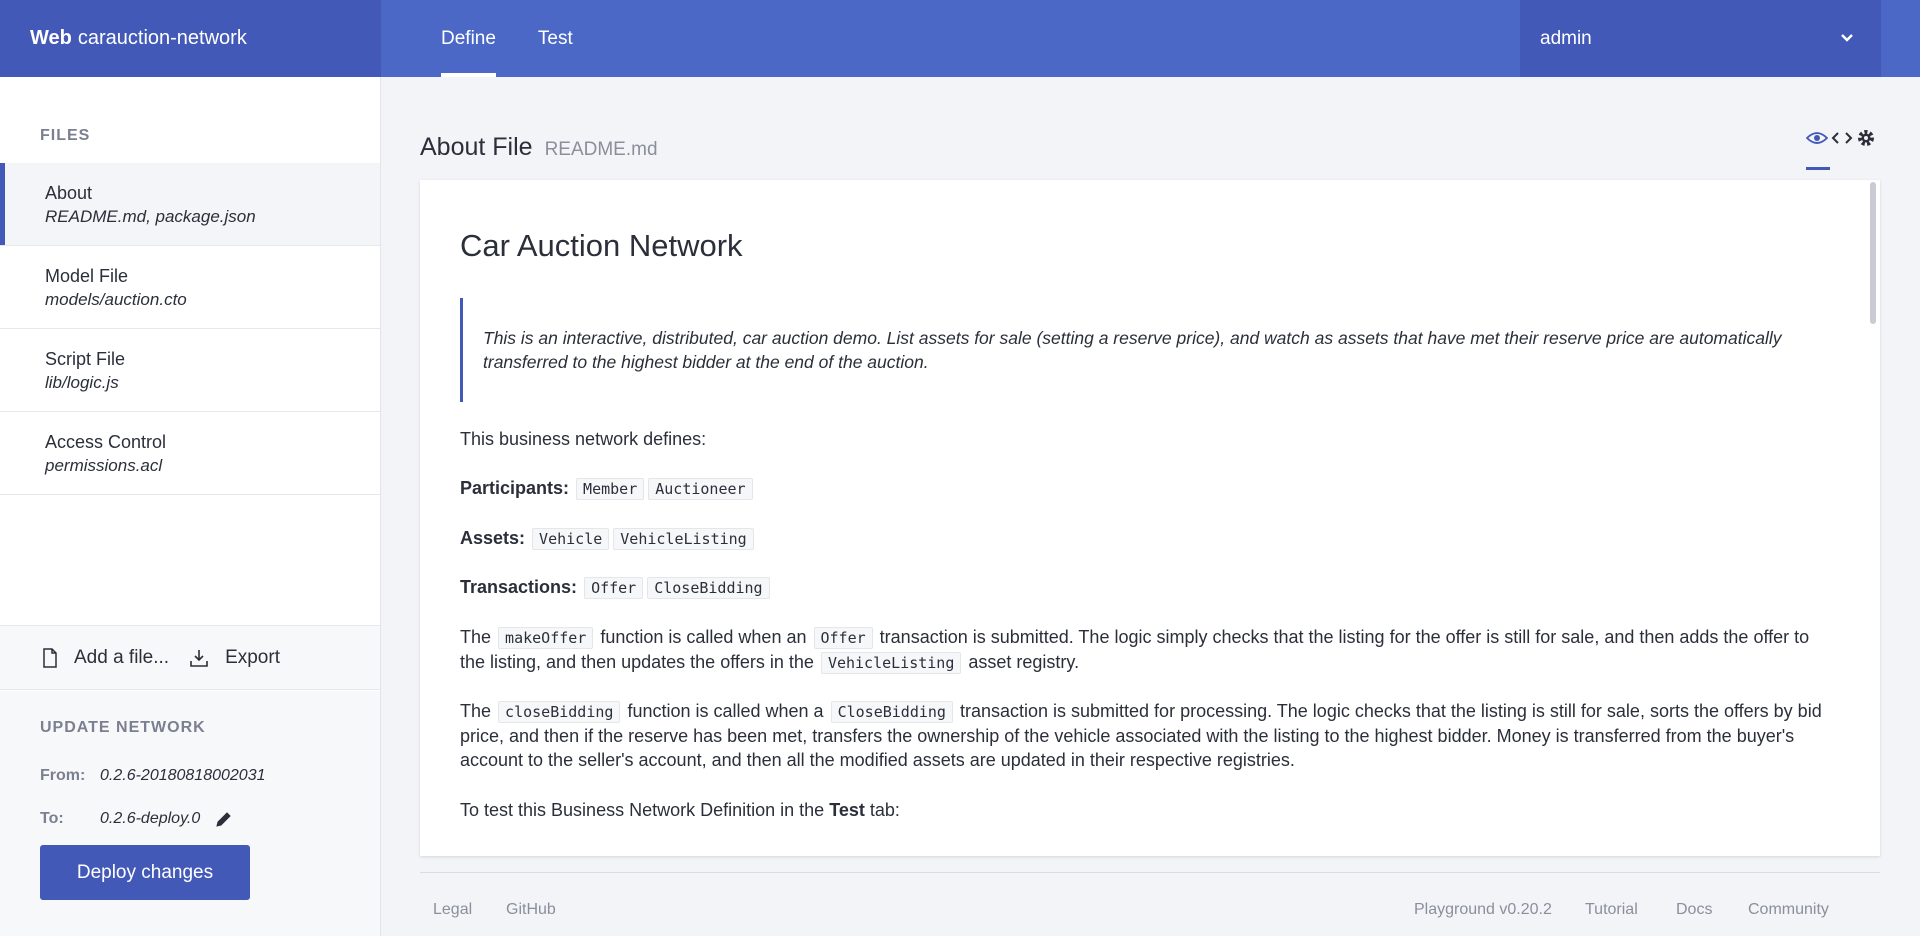  I want to click on gear-icon, so click(1866, 138).